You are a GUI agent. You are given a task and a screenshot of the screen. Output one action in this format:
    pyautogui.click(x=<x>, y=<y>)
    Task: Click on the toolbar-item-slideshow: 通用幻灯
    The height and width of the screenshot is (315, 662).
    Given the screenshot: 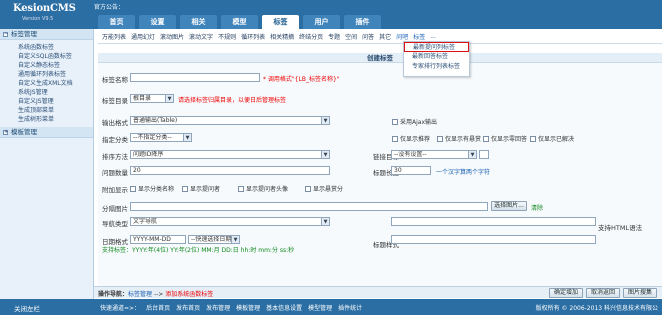 What is the action you would take?
    pyautogui.click(x=143, y=36)
    